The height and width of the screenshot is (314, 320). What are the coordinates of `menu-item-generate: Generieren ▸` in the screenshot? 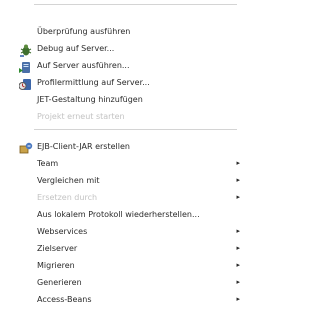 It's located at (120, 282).